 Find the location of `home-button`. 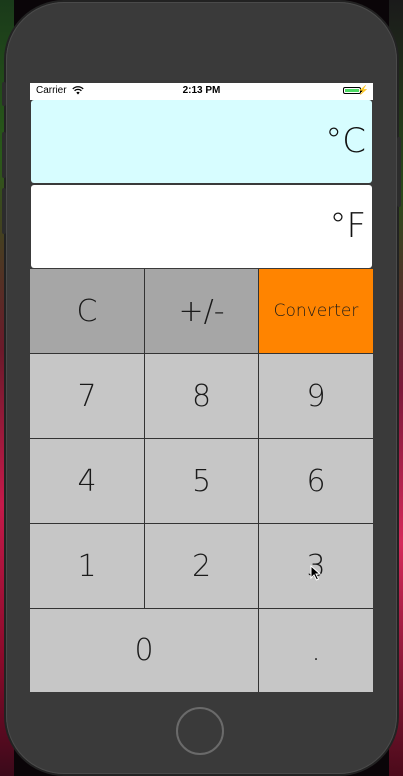

home-button is located at coordinates (200, 731).